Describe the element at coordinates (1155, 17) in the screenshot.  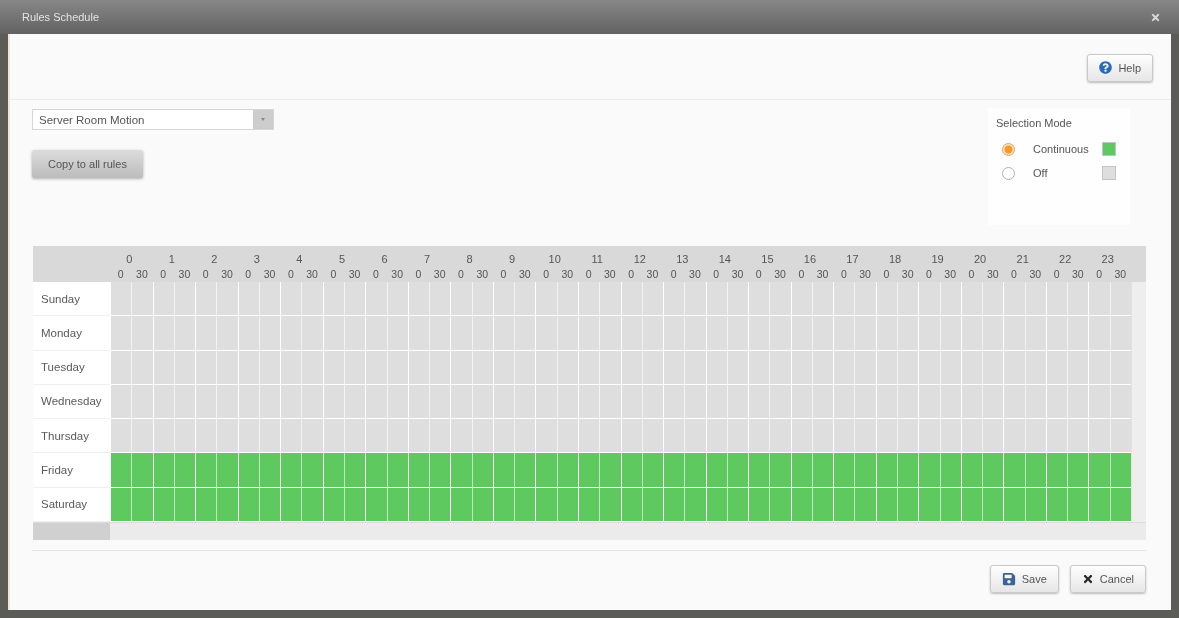
I see `close-icon` at that location.